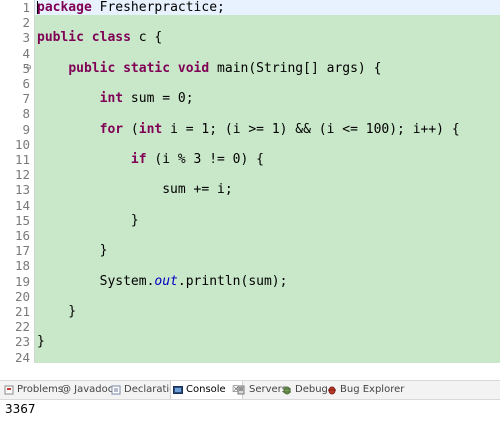 The height and width of the screenshot is (427, 500). Describe the element at coordinates (250, 235) in the screenshot. I see `code-line: 16` at that location.